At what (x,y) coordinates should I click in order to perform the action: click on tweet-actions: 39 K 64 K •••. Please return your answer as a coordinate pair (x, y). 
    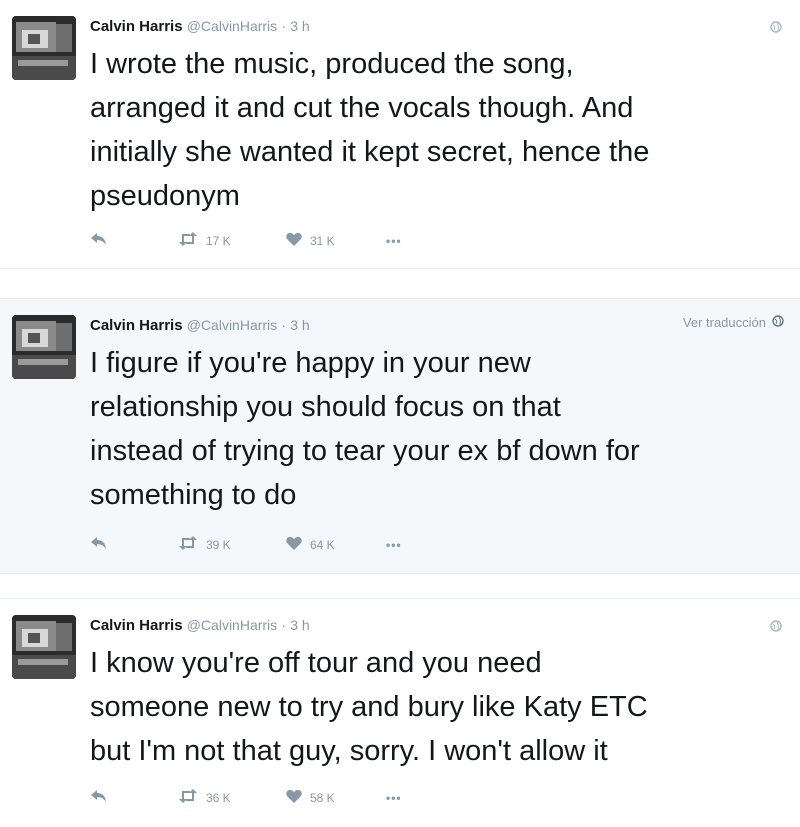
    Looking at the image, I should click on (246, 544).